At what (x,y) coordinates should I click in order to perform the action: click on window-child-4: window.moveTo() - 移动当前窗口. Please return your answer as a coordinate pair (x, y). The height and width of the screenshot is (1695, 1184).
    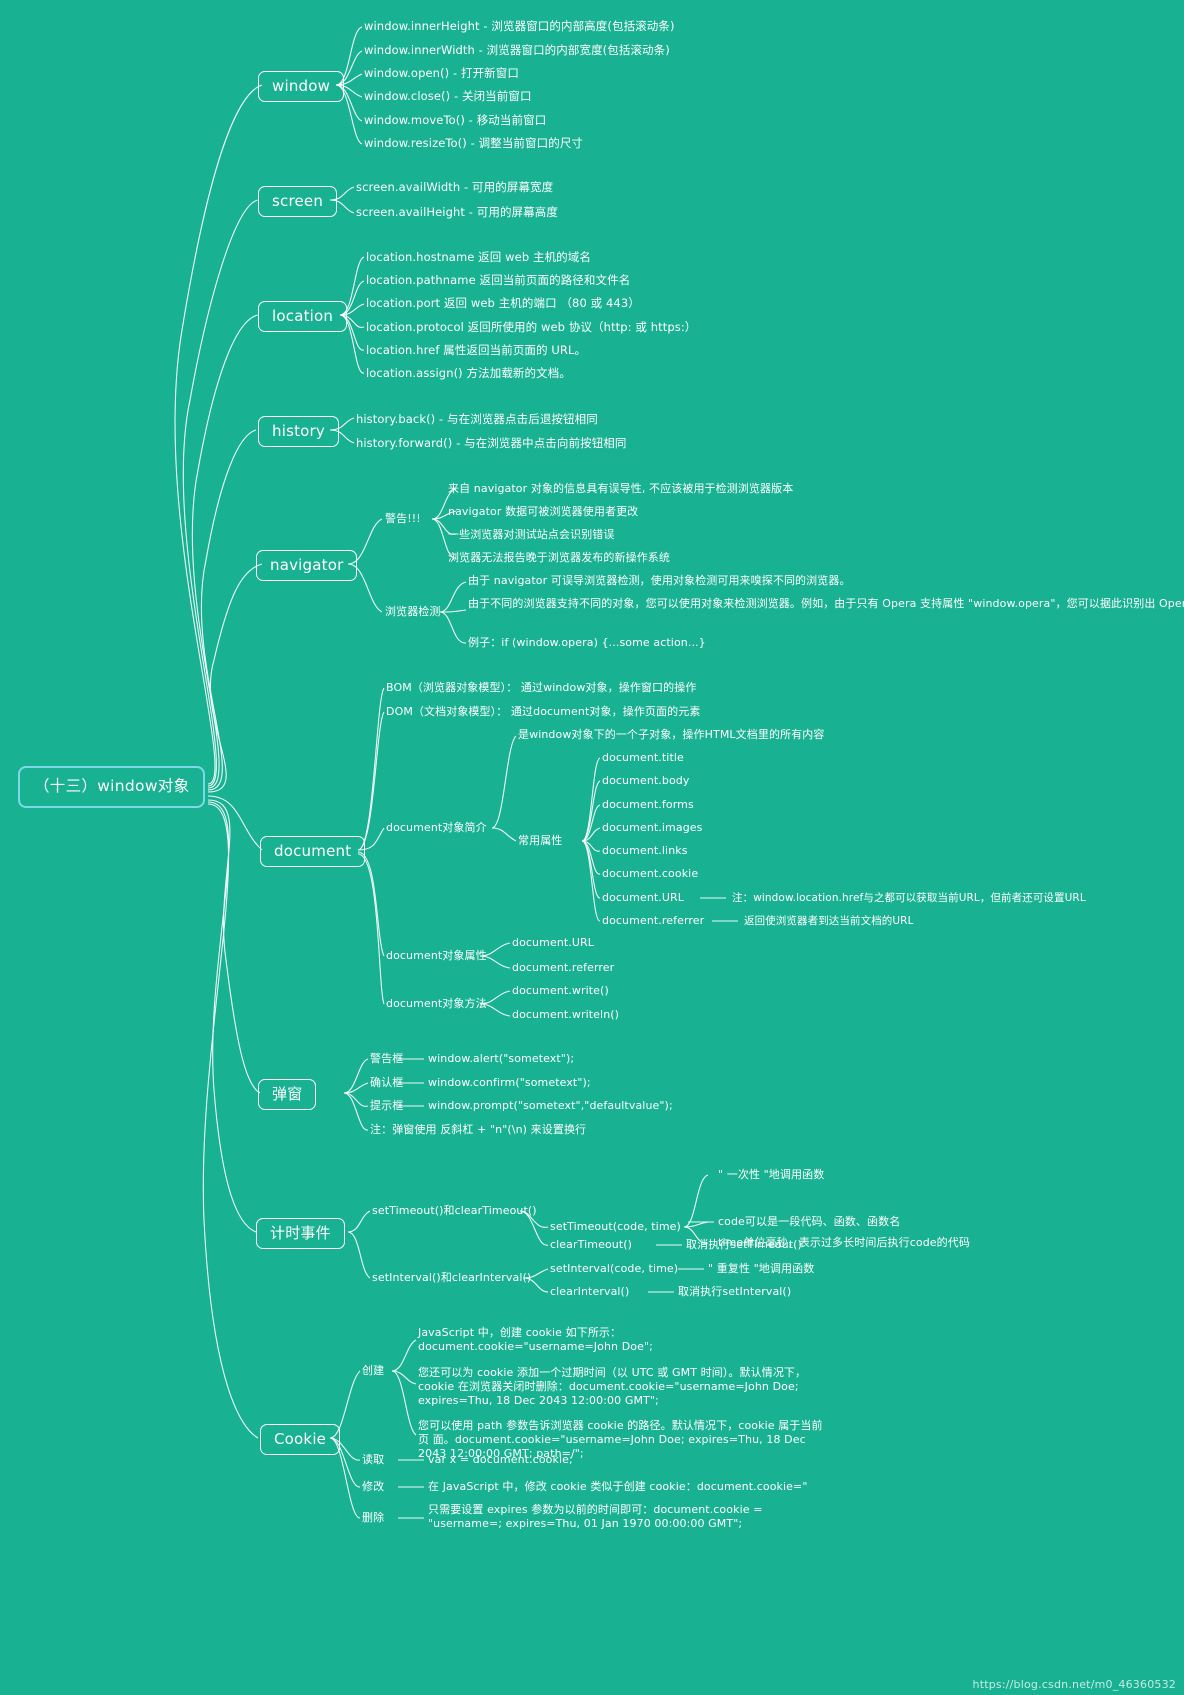
    Looking at the image, I should click on (455, 120).